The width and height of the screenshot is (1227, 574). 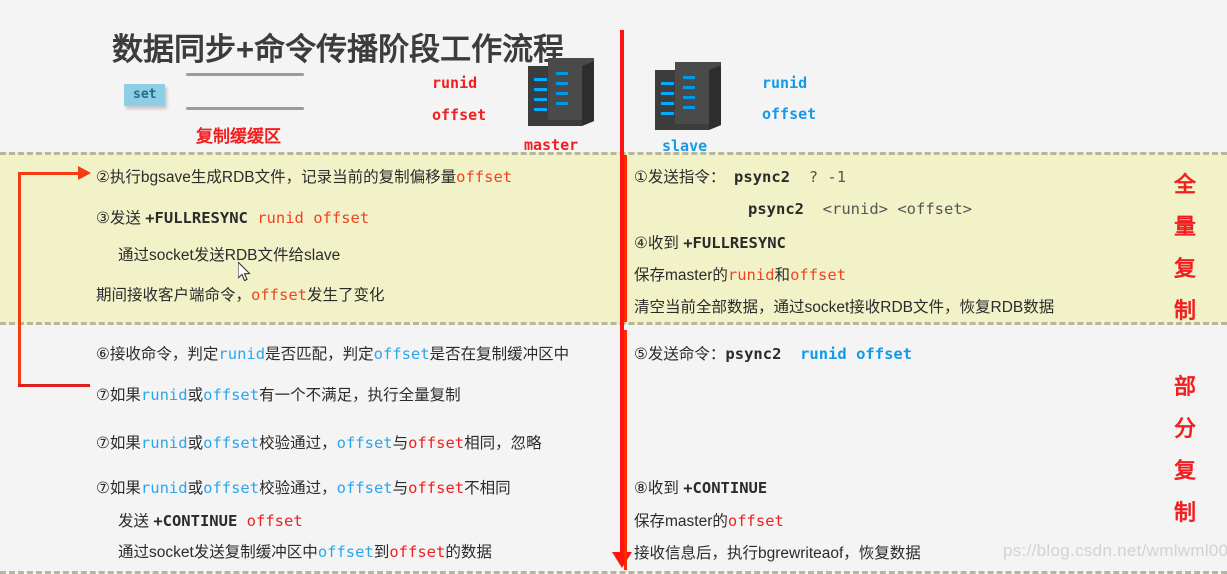 What do you see at coordinates (503, 443) in the screenshot?
I see `step-text: 相同，忽略` at bounding box center [503, 443].